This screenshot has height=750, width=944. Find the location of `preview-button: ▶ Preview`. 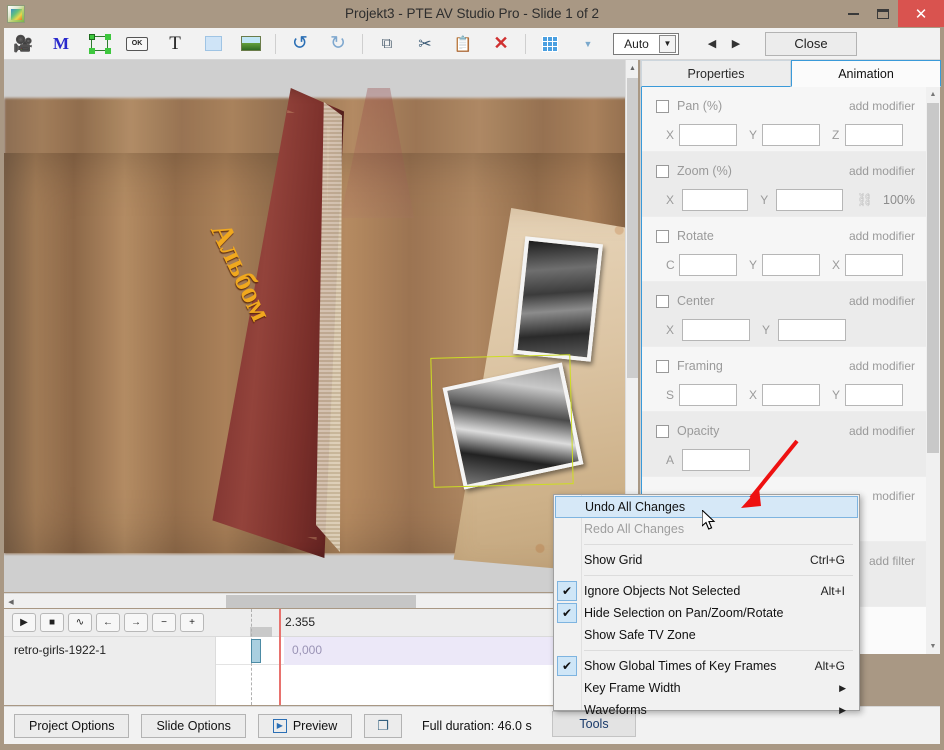

preview-button: ▶ Preview is located at coordinates (305, 725).